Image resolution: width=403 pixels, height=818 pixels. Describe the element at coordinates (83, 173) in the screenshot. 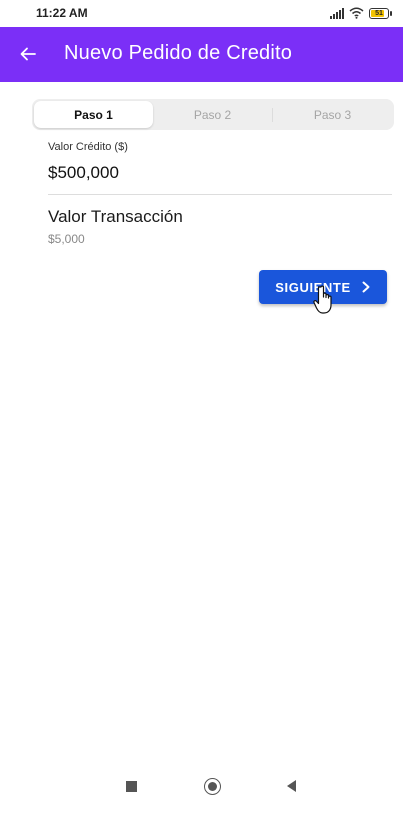

I see `credit-value-field: $500,000` at that location.